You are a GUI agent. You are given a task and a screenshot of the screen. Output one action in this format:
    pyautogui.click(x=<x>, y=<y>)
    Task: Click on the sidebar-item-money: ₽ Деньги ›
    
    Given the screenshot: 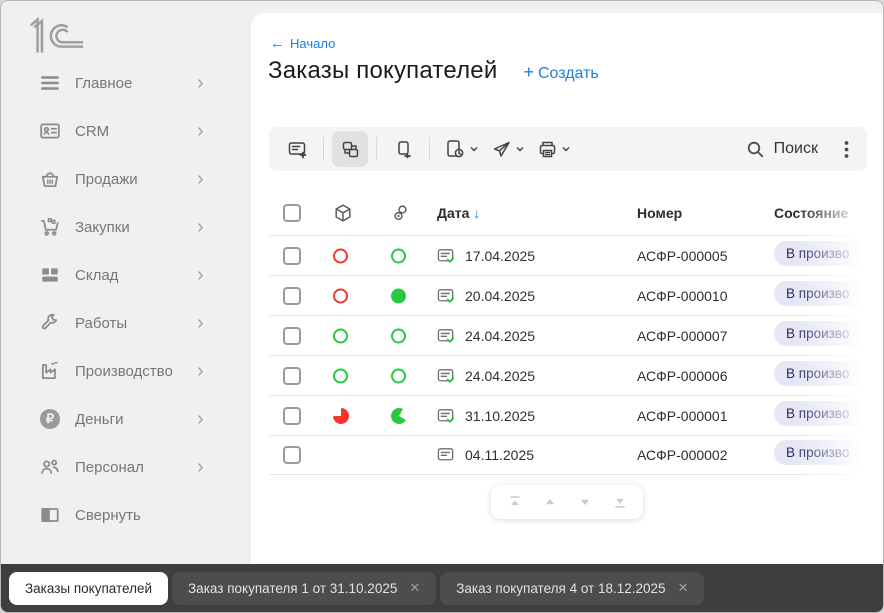 What is the action you would take?
    pyautogui.click(x=126, y=419)
    